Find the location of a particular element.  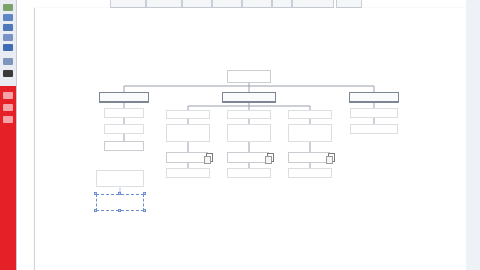

top-tab-strip is located at coordinates (240, 4).